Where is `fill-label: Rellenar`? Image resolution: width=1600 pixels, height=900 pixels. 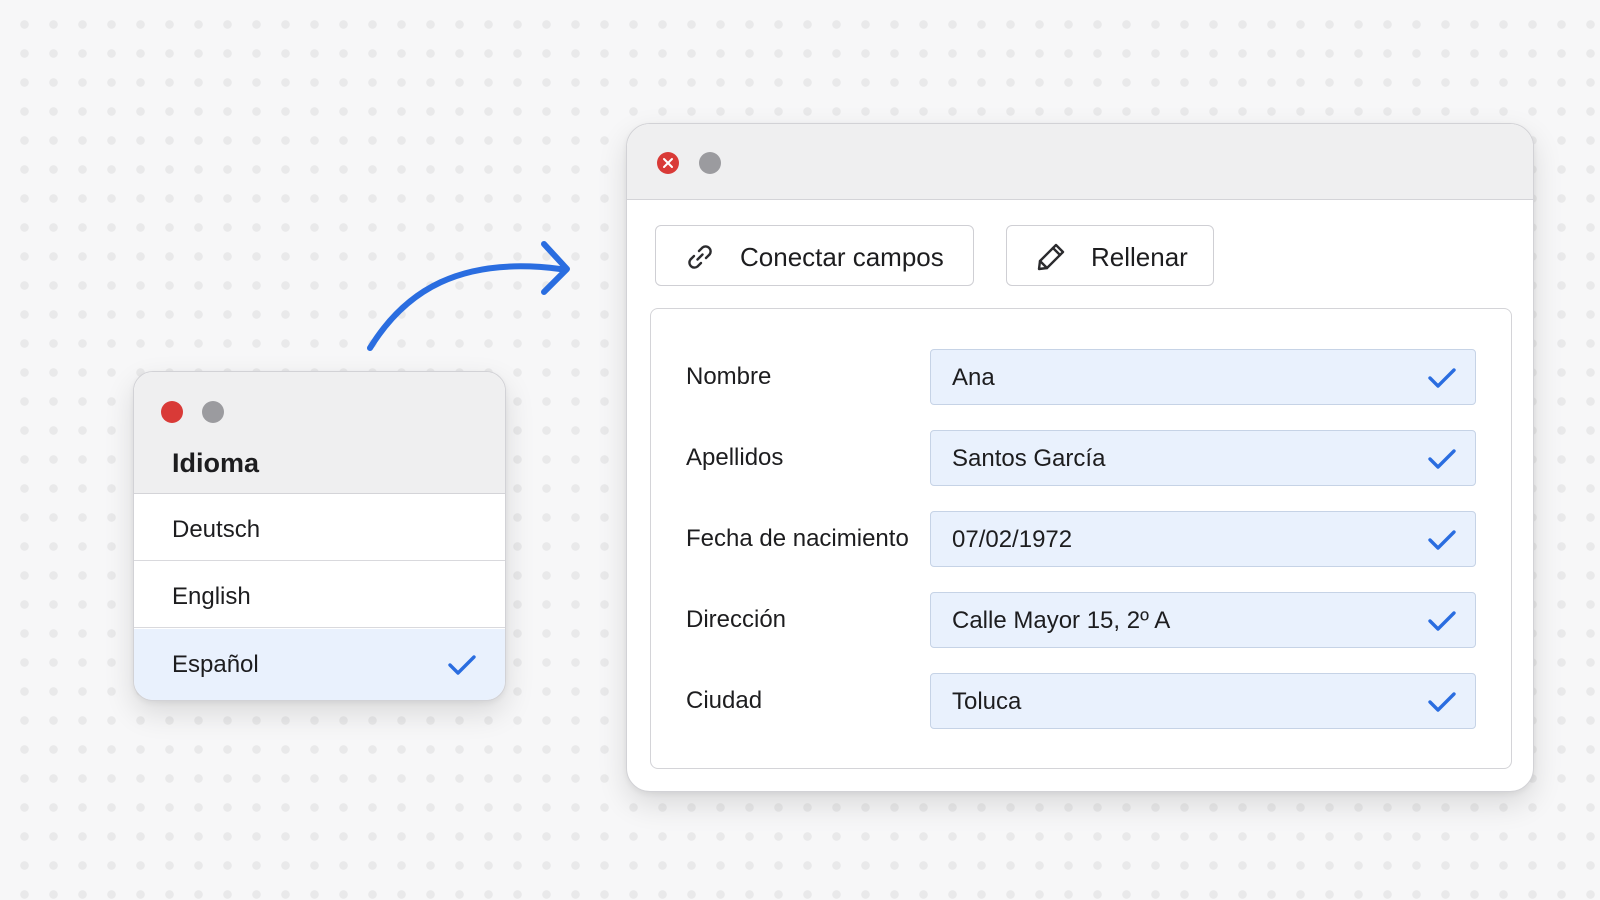 fill-label: Rellenar is located at coordinates (1139, 257).